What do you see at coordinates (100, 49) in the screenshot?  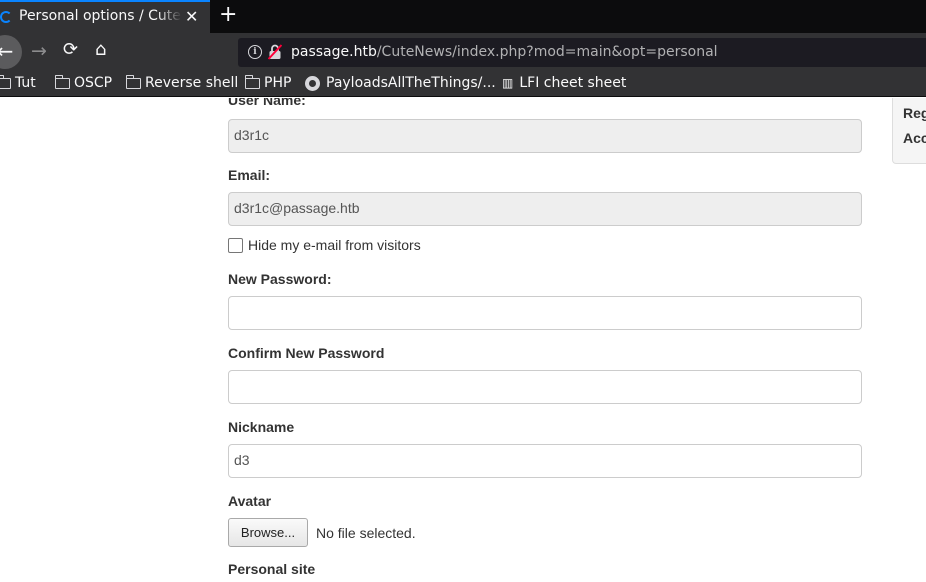 I see `home-button: ⌂` at bounding box center [100, 49].